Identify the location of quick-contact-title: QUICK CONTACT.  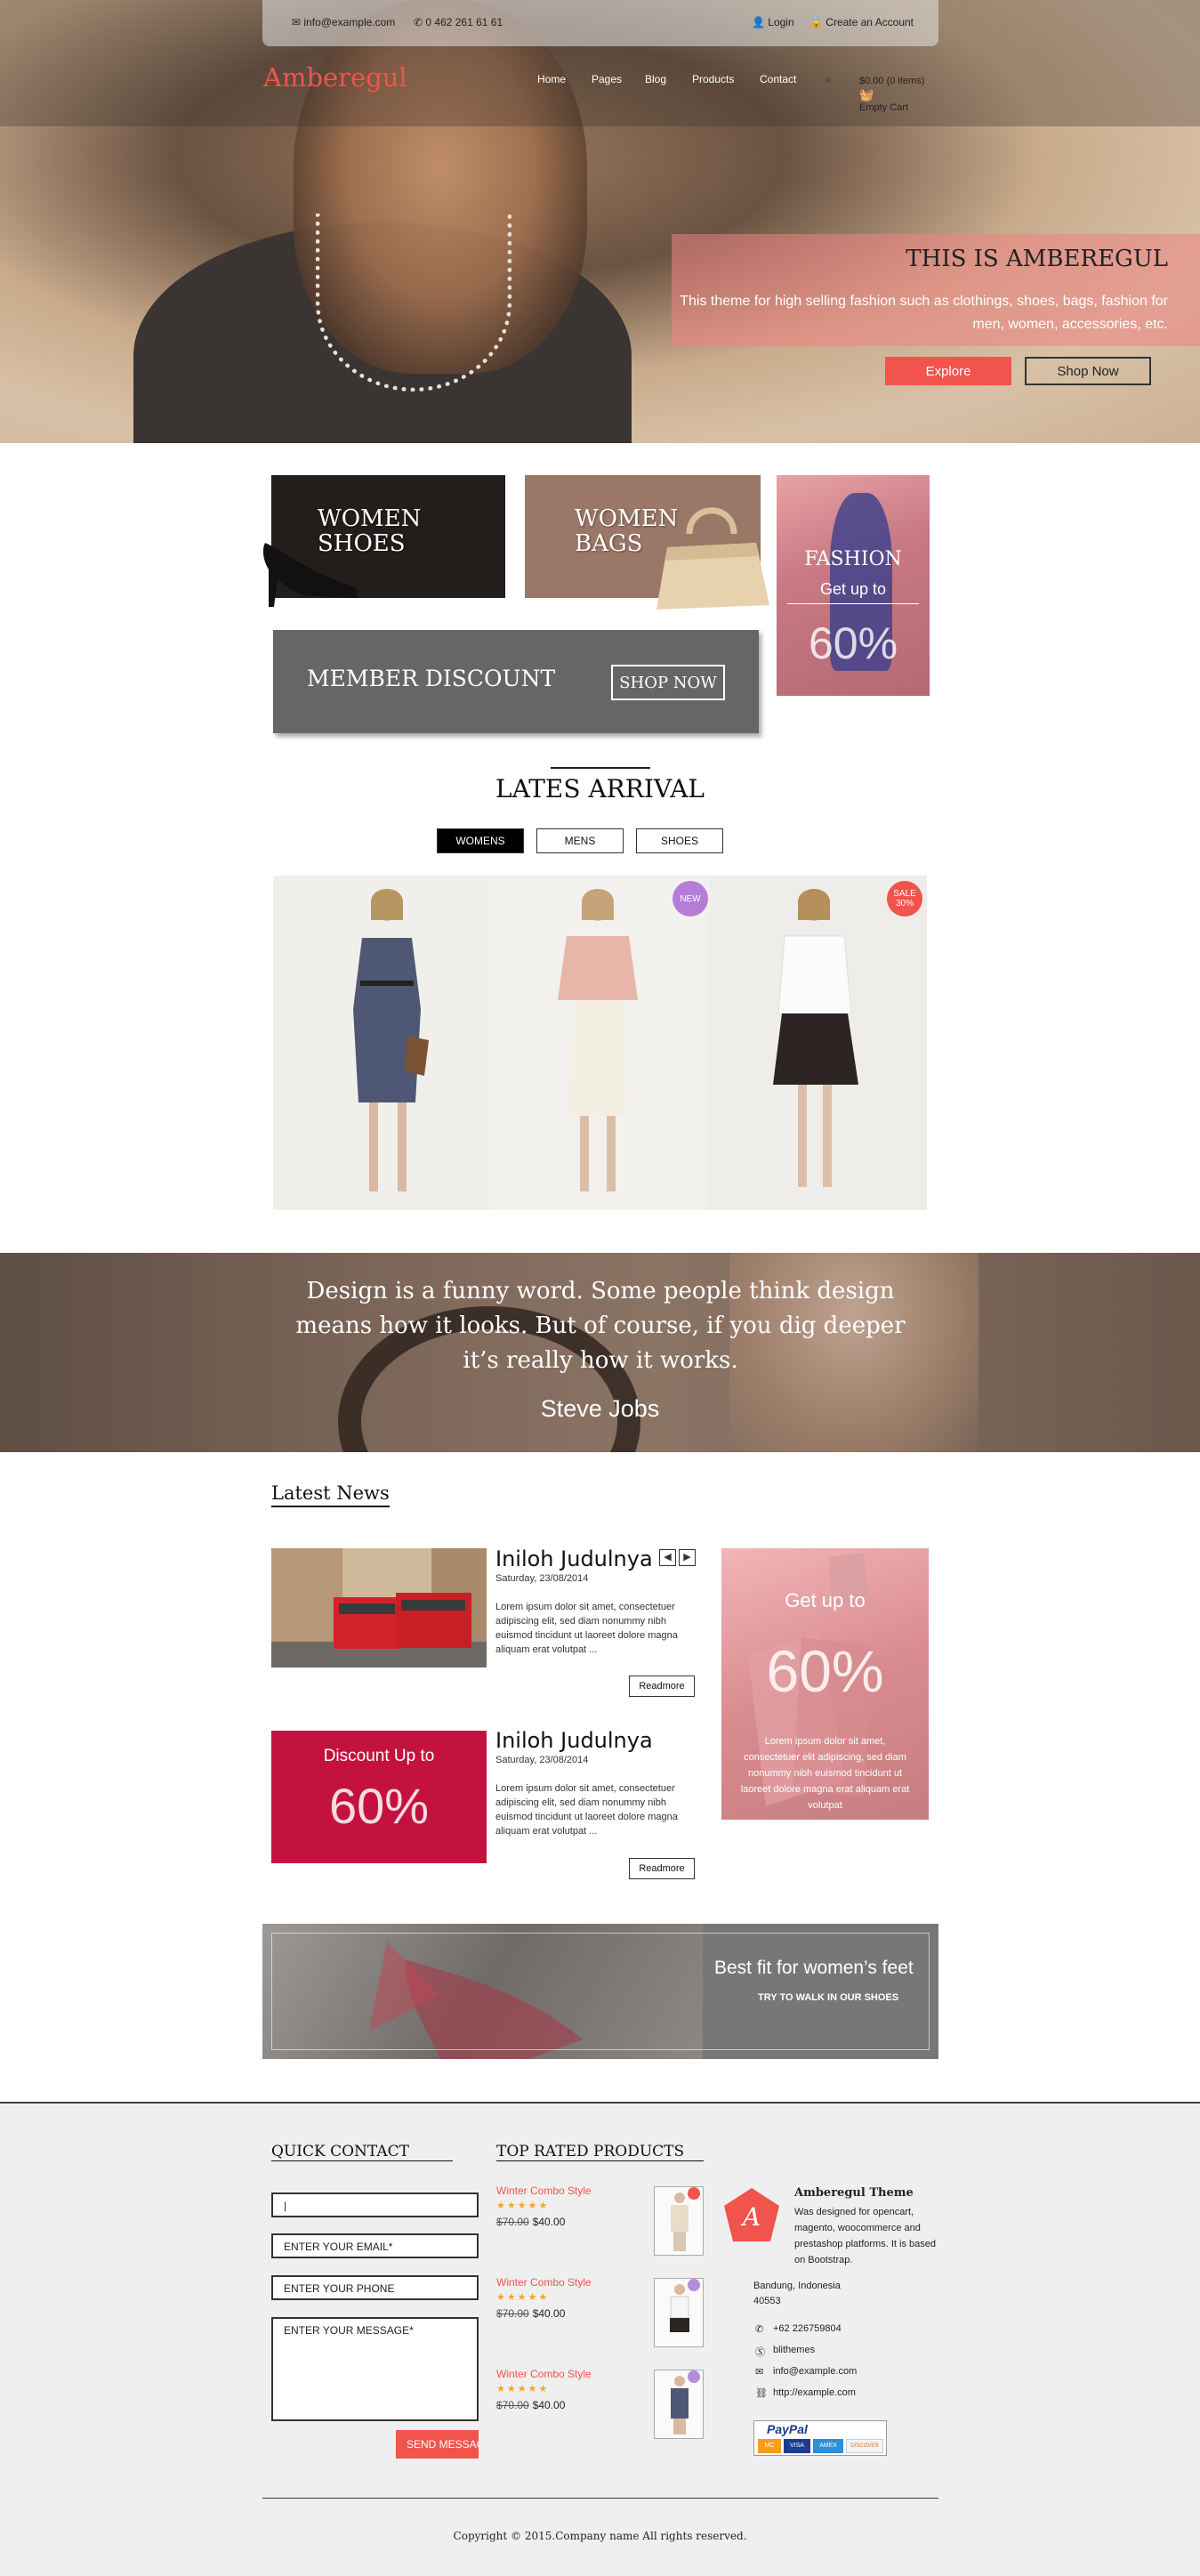
(362, 2152).